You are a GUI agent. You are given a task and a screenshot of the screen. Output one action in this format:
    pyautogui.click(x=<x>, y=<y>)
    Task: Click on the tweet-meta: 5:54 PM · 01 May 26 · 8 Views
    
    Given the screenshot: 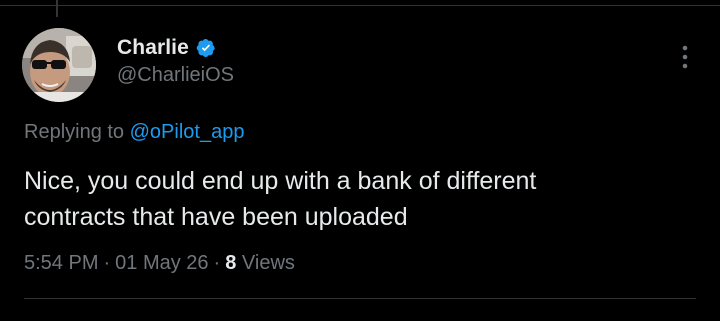 What is the action you would take?
    pyautogui.click(x=159, y=263)
    